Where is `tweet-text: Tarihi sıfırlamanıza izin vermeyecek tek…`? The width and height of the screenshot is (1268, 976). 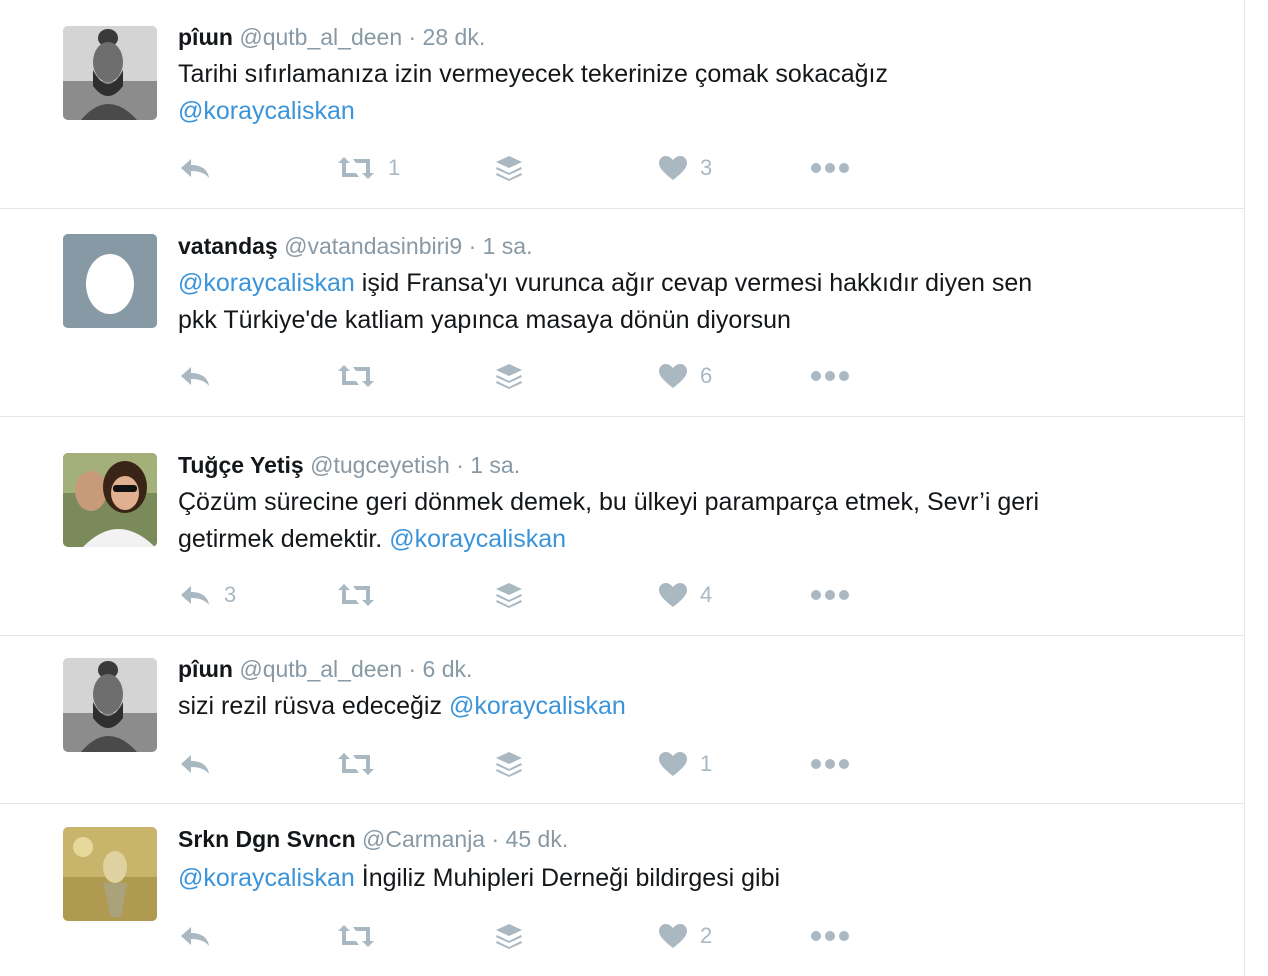 tweet-text: Tarihi sıfırlamanıza izin vermeyecek tek… is located at coordinates (678, 93).